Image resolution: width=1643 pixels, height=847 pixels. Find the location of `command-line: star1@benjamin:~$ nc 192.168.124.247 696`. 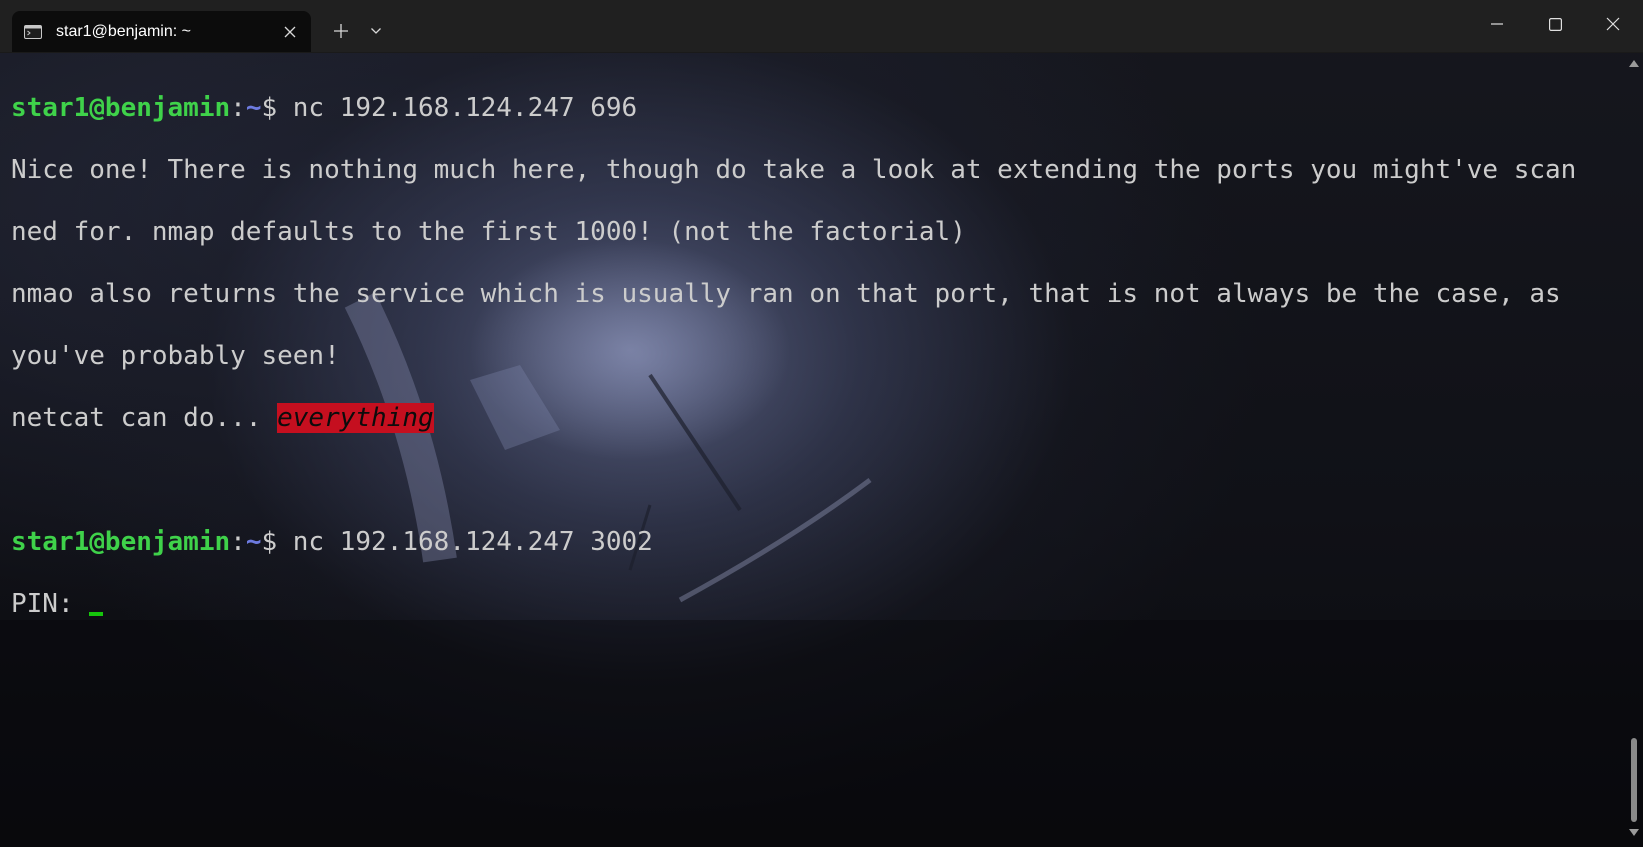

command-line: star1@benjamin:~$ nc 192.168.124.247 696 is located at coordinates (816, 108).